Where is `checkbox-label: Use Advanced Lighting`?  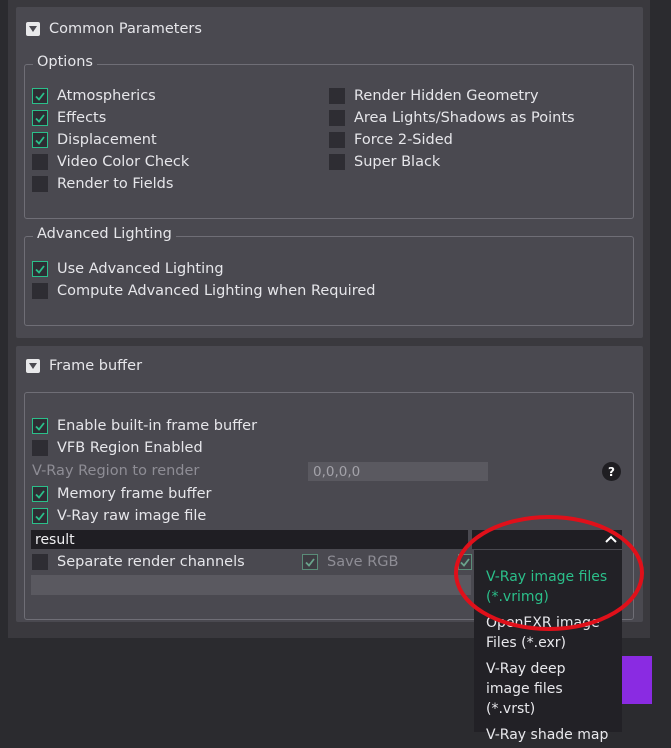
checkbox-label: Use Advanced Lighting is located at coordinates (140, 269).